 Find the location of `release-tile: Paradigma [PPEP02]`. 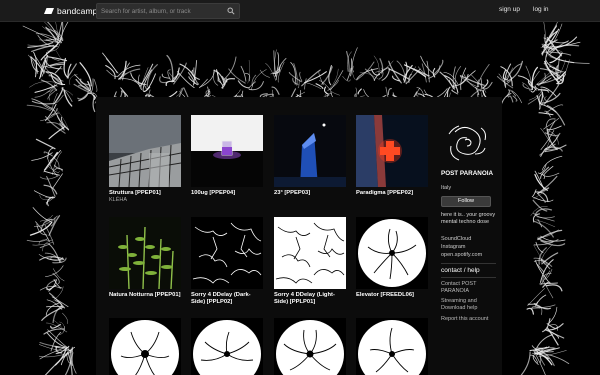

release-tile: Paradigma [PPEP02] is located at coordinates (392, 156).